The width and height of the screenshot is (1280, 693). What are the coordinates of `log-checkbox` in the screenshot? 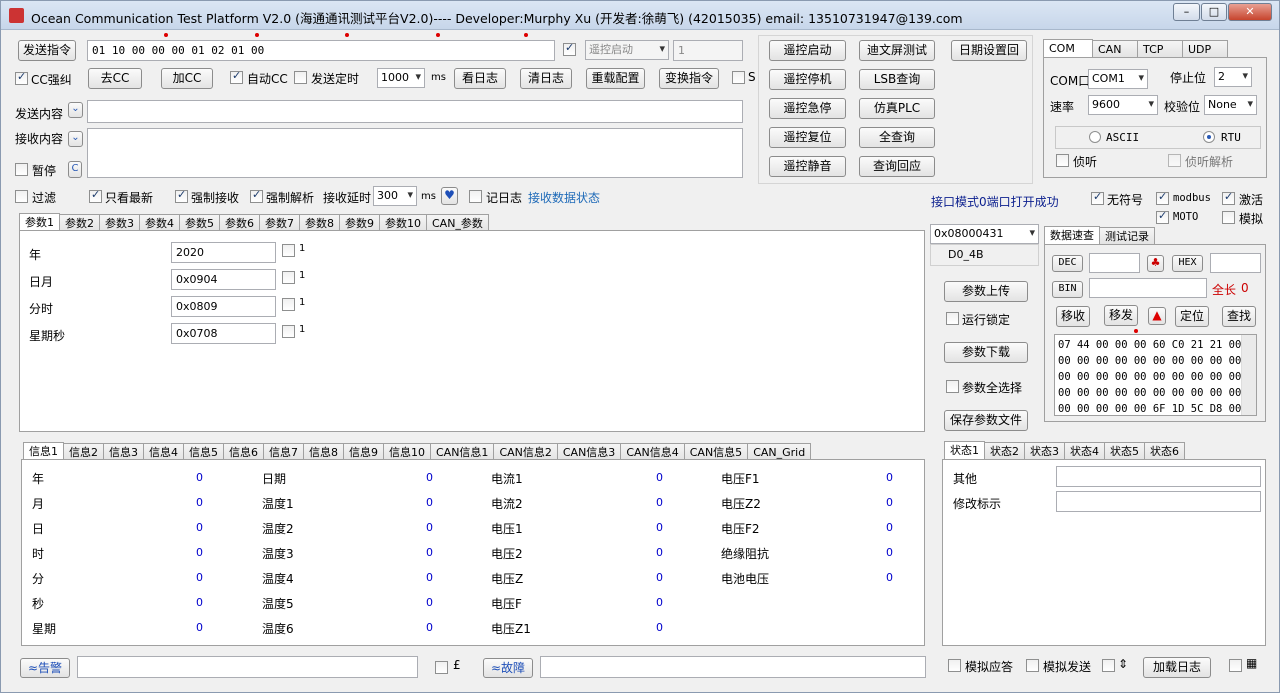 It's located at (475, 196).